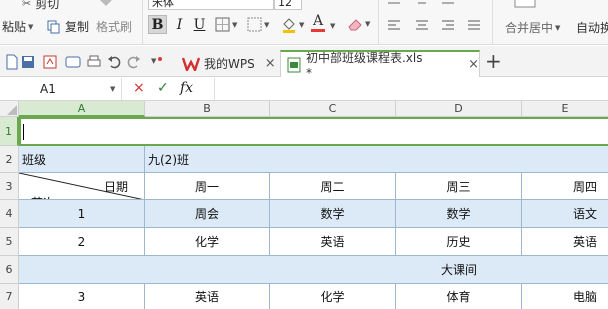 The height and width of the screenshot is (309, 608). I want to click on insert-function-icon: fx, so click(186, 88).